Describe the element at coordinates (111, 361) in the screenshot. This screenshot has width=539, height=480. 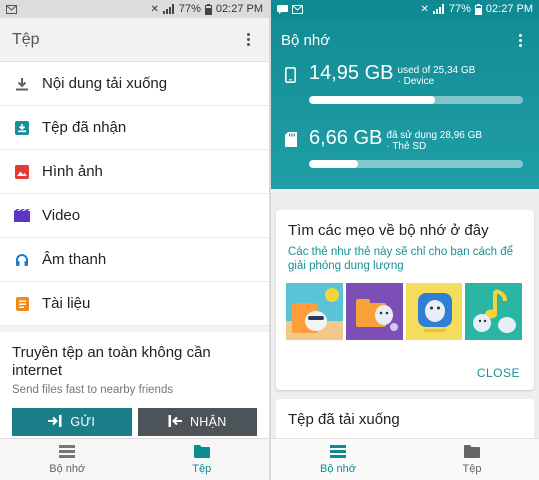
I see `share-title: Truyền tệp an toàn không cần internet` at that location.